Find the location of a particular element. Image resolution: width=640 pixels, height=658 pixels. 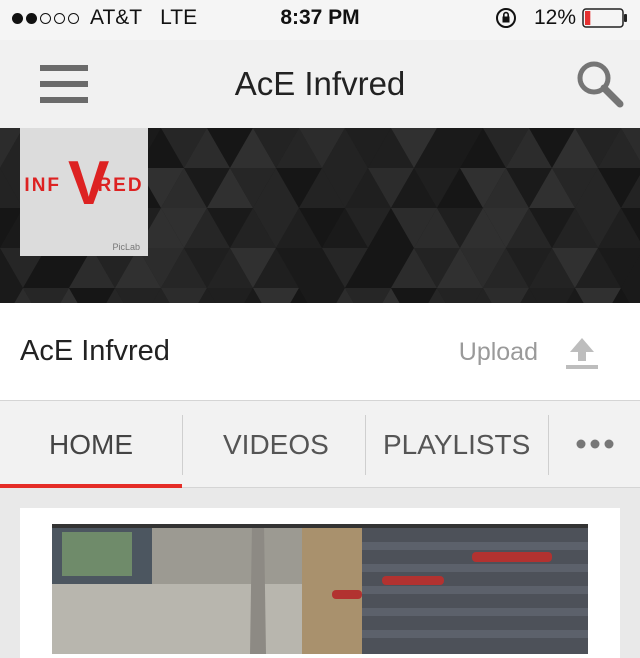

upload-button: Upload is located at coordinates (498, 352).